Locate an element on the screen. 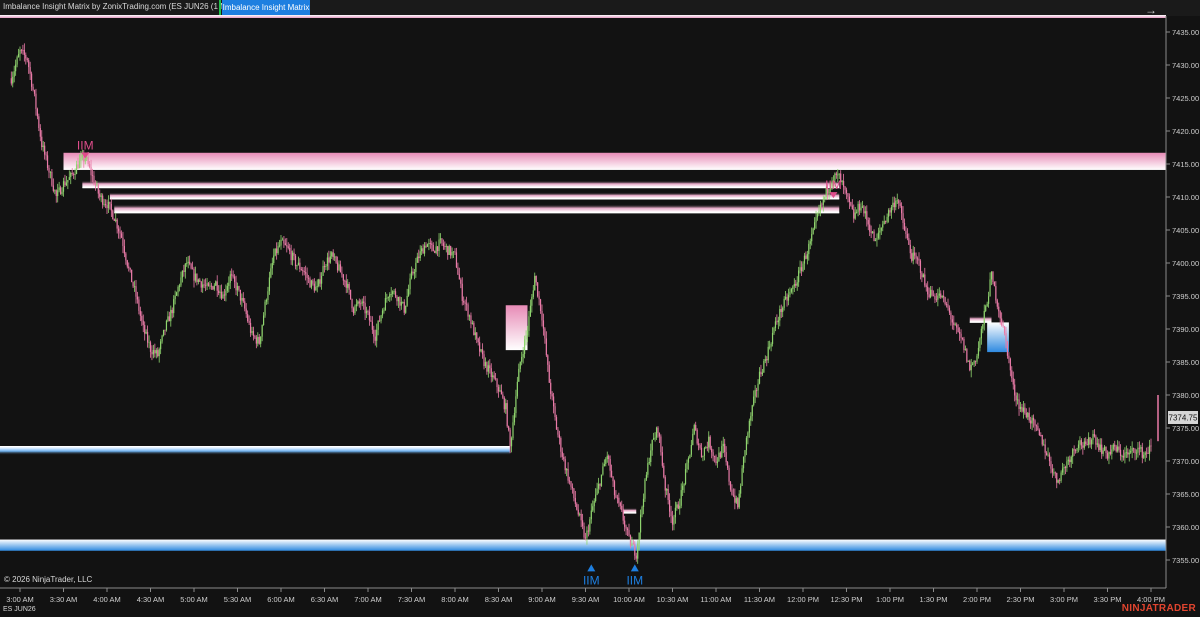  iim-label: IIM is located at coordinates (833, 185).